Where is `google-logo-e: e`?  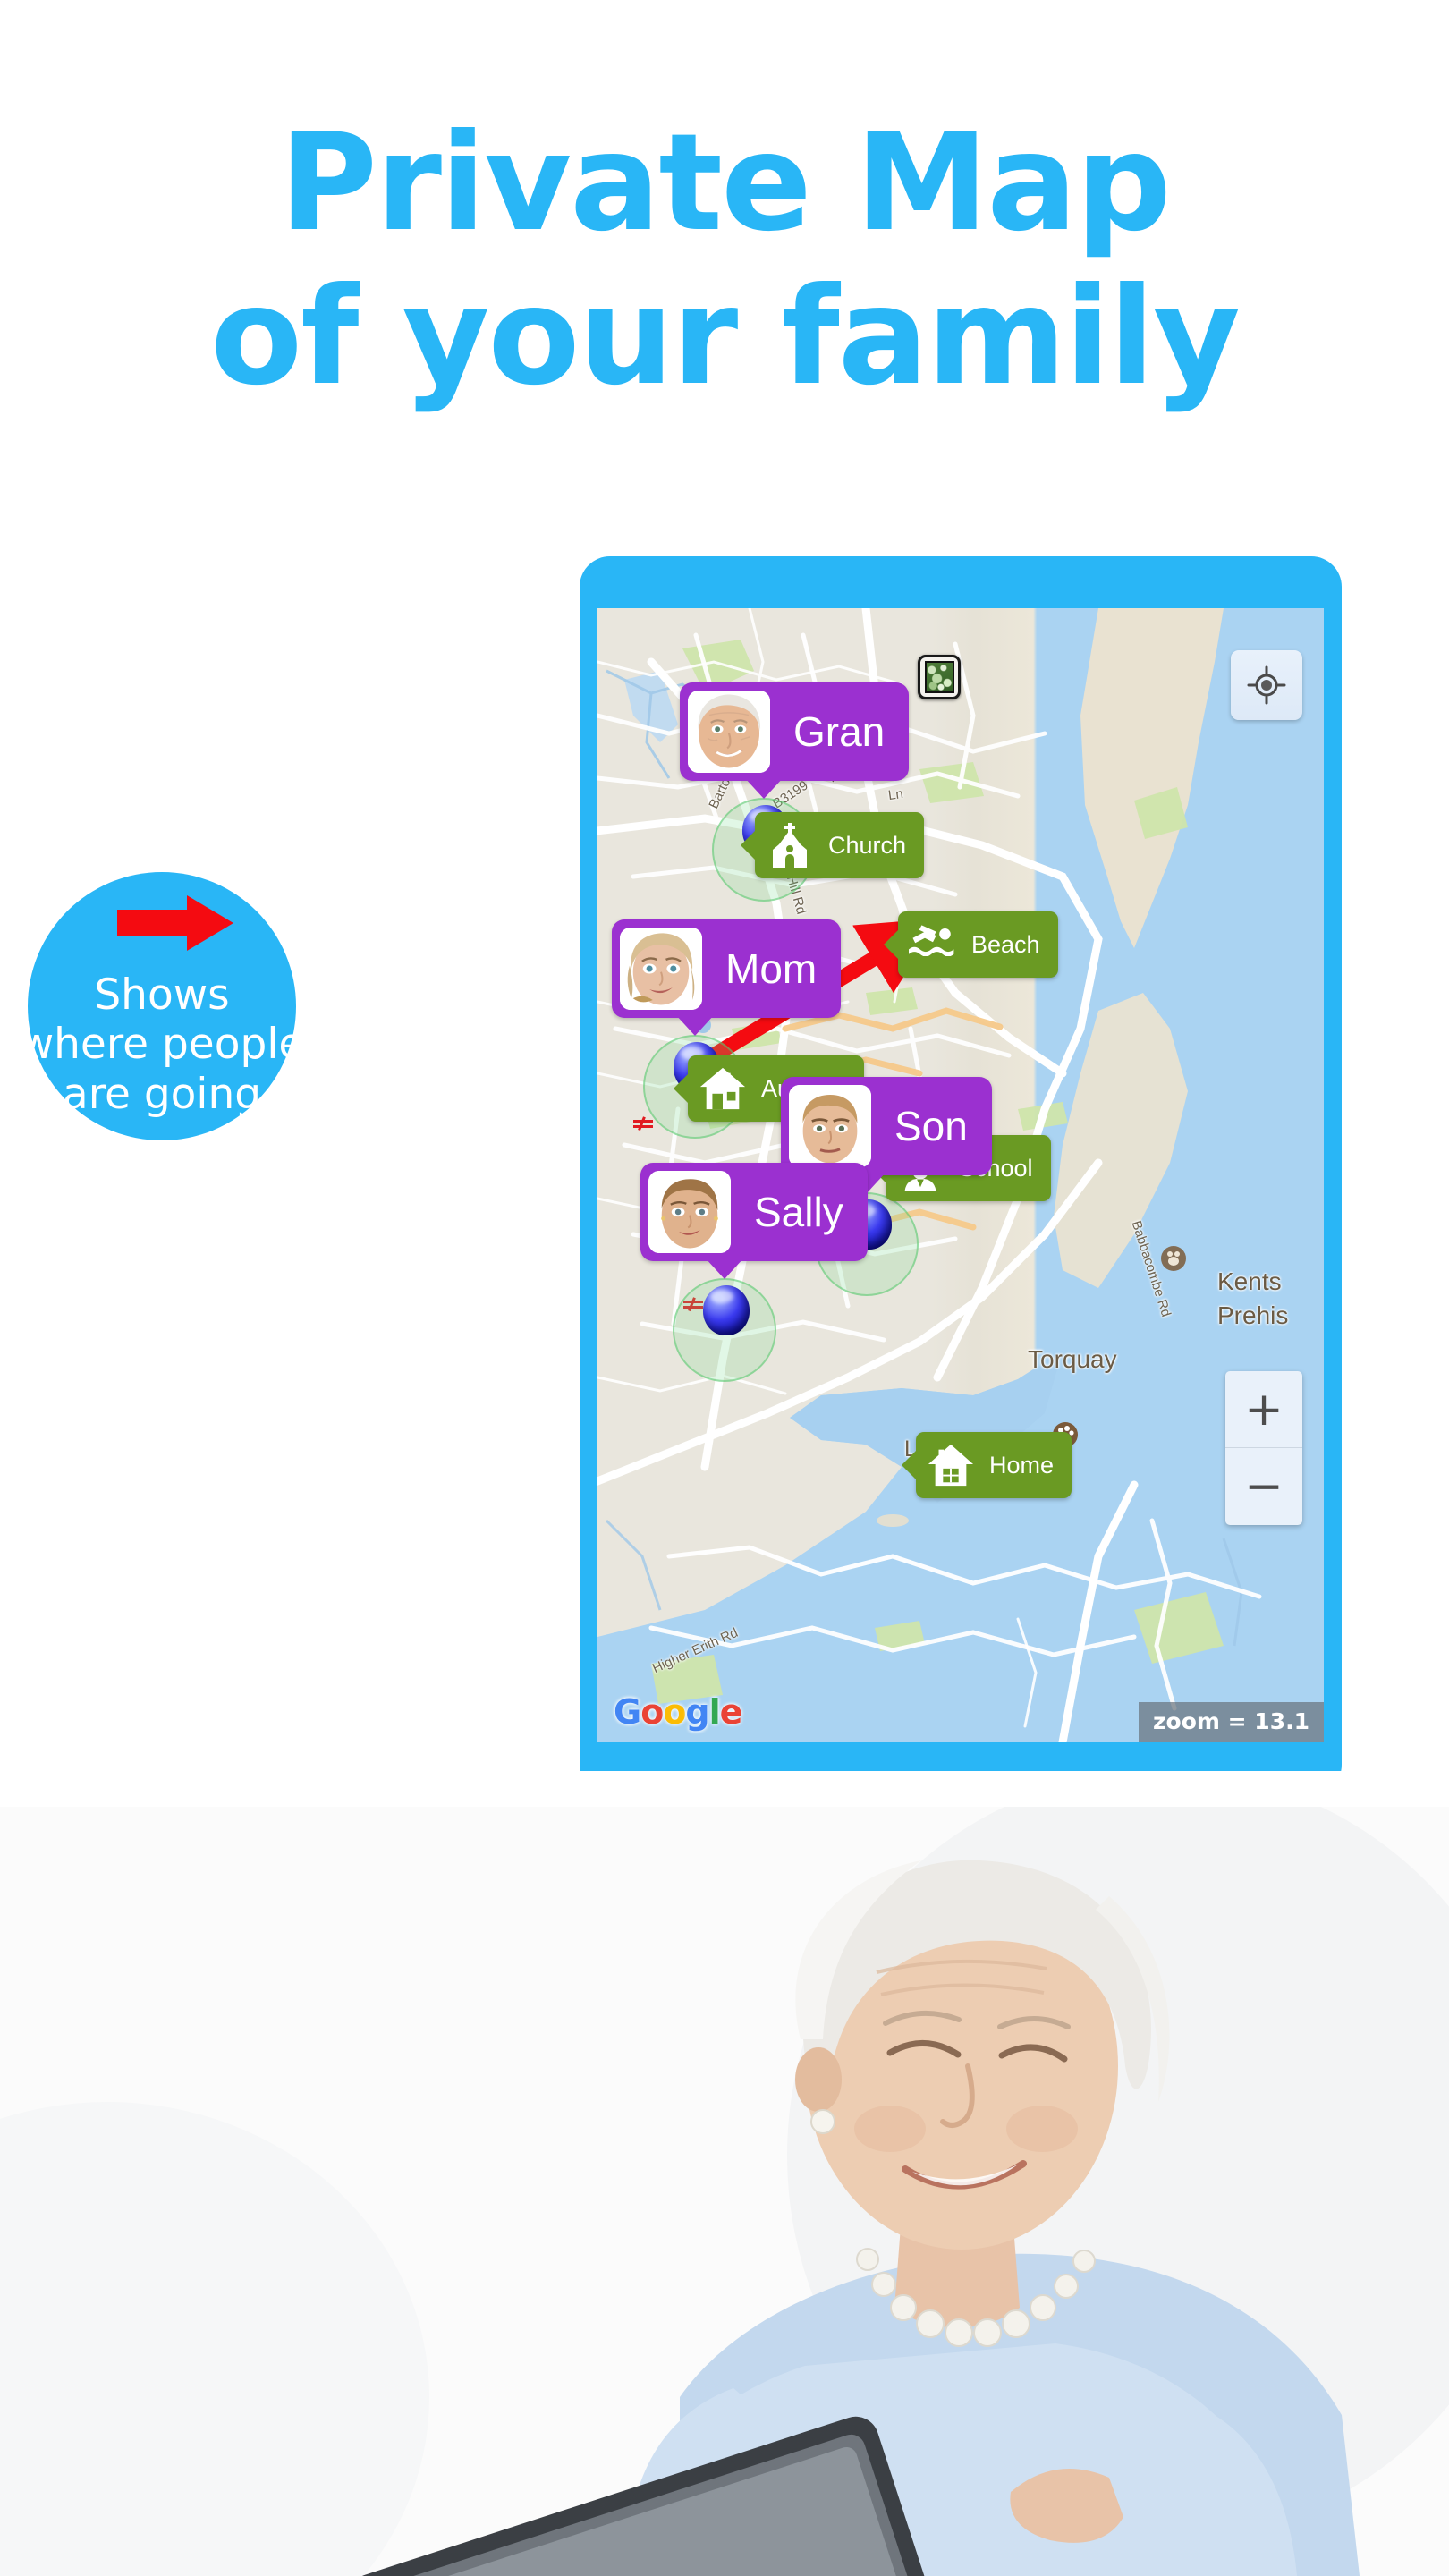 google-logo-e: e is located at coordinates (731, 1712).